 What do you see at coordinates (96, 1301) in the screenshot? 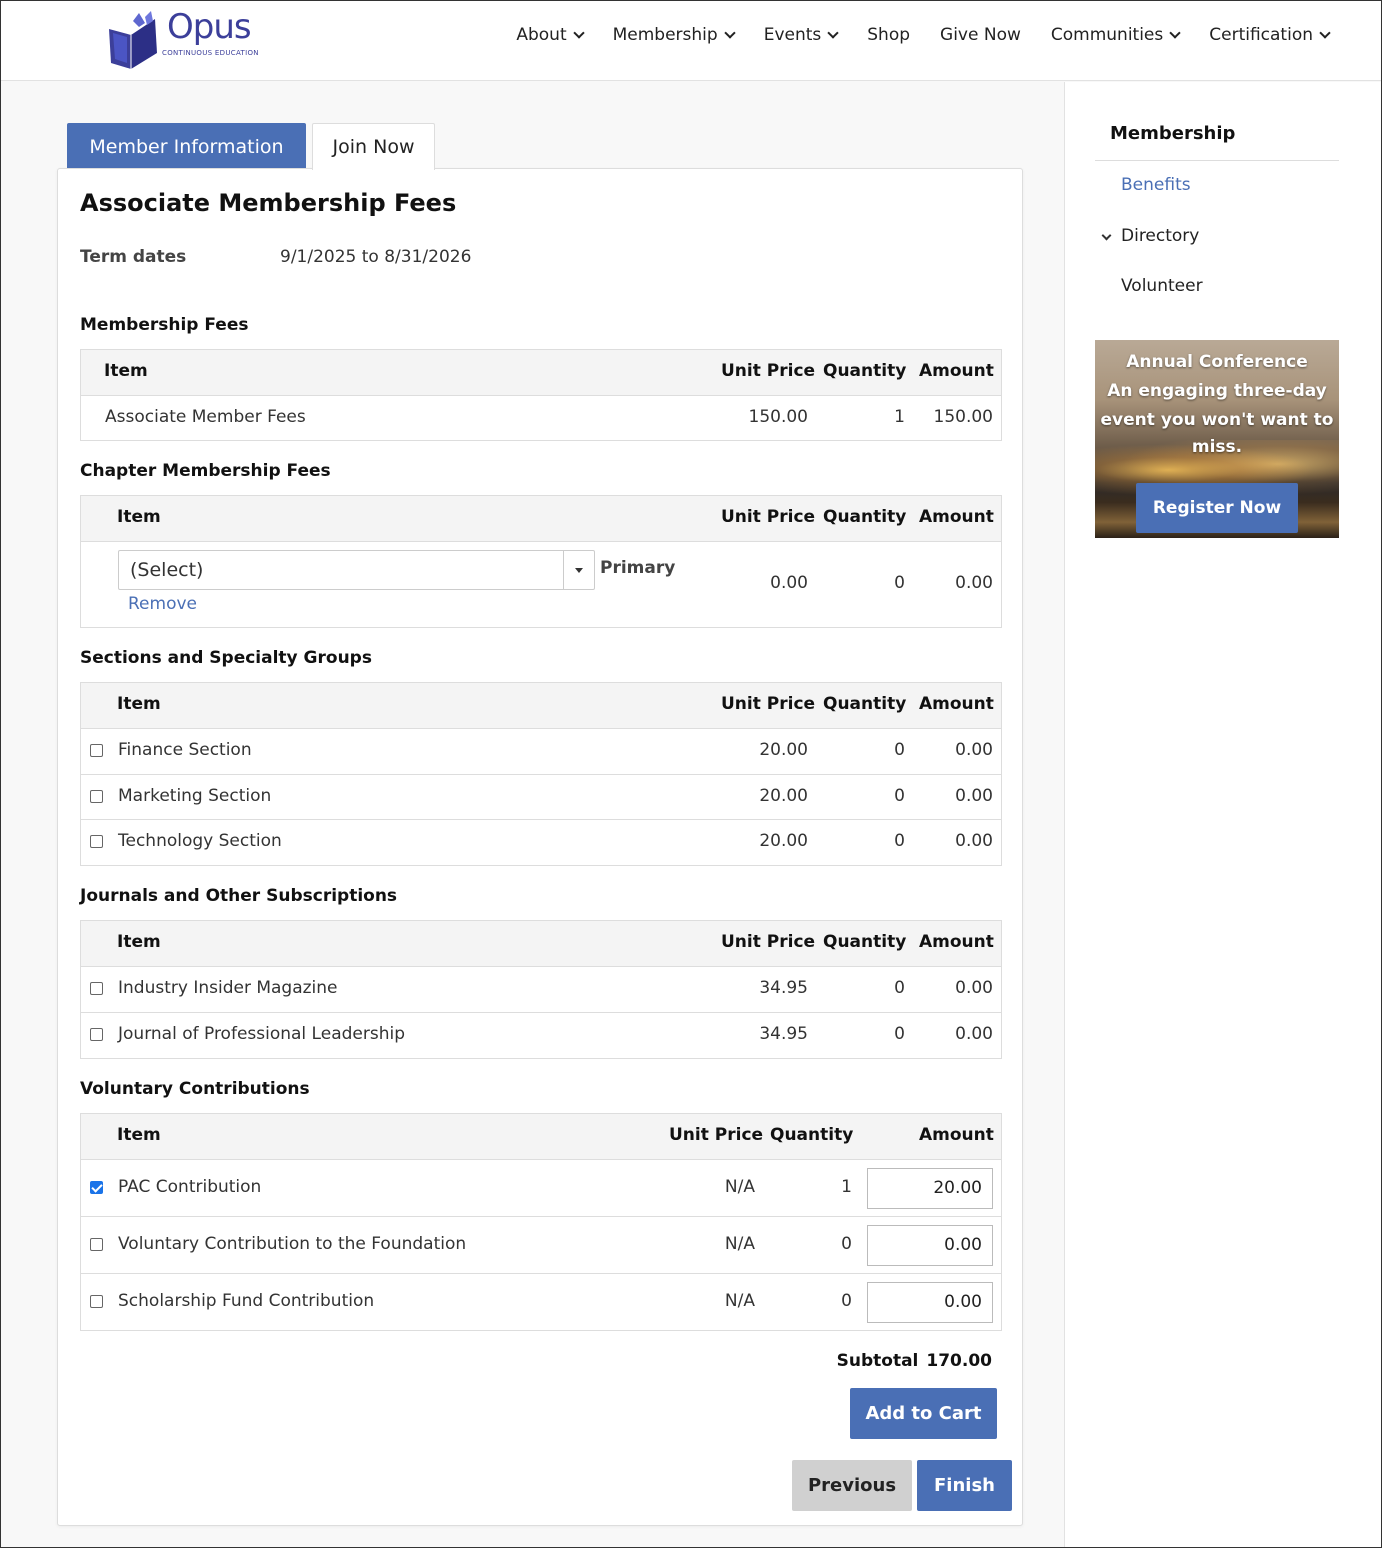
I see `scholarship-contribution-checkbox` at bounding box center [96, 1301].